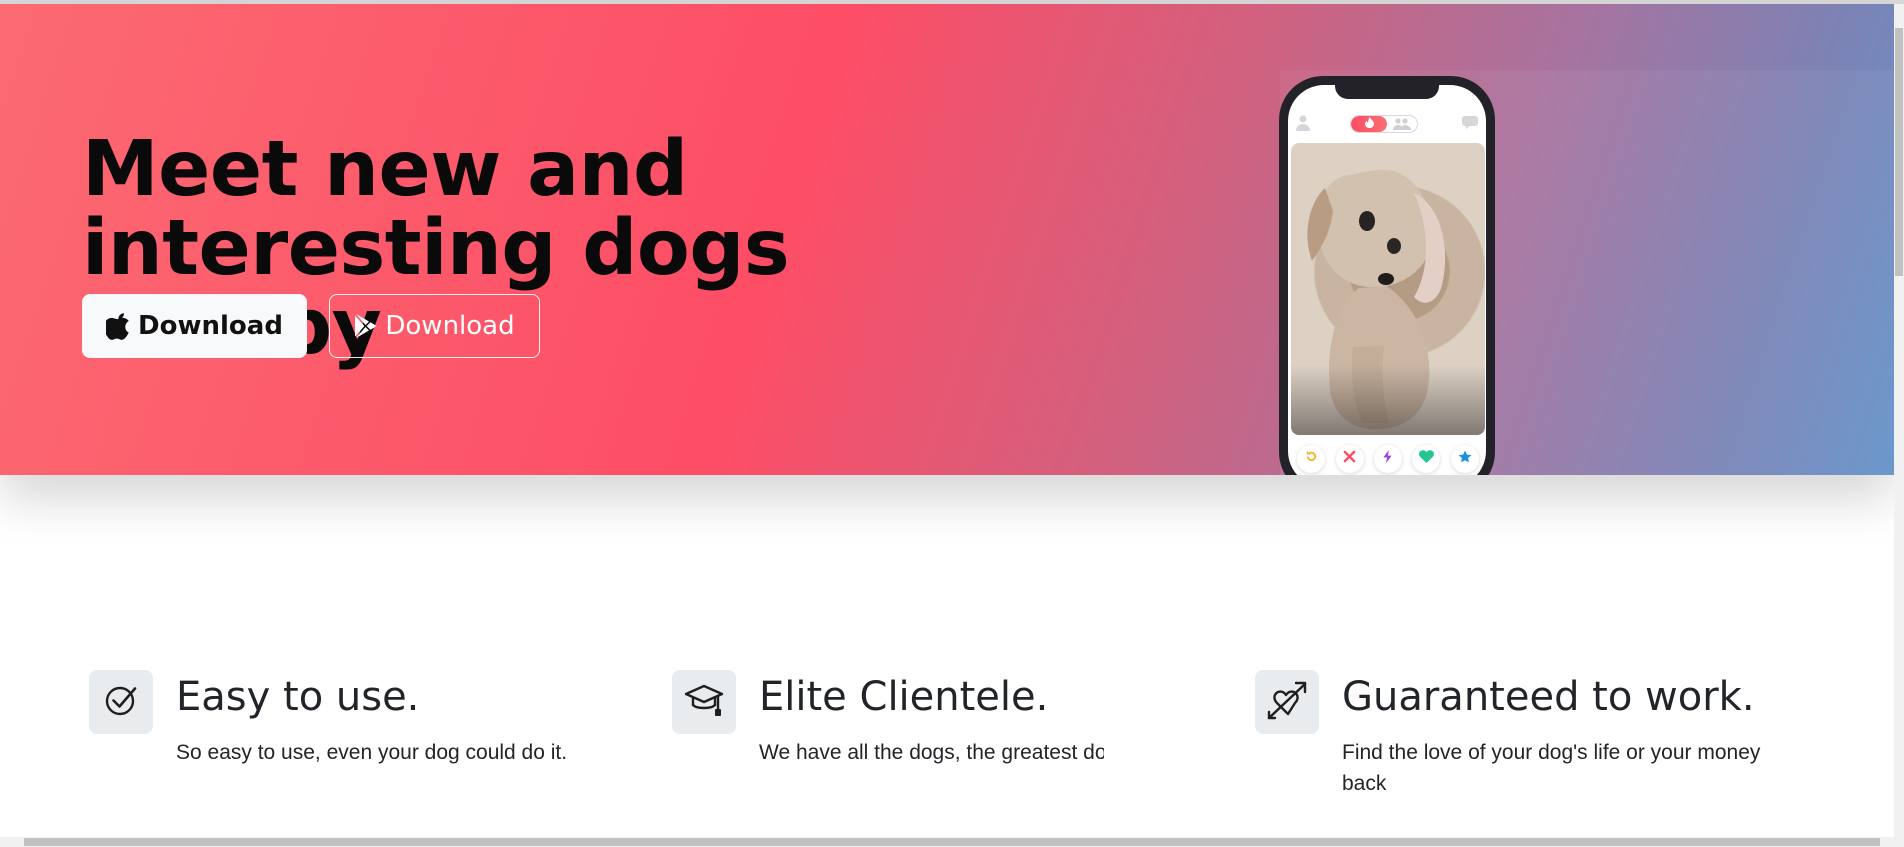  I want to click on heart-icon, so click(1426, 459).